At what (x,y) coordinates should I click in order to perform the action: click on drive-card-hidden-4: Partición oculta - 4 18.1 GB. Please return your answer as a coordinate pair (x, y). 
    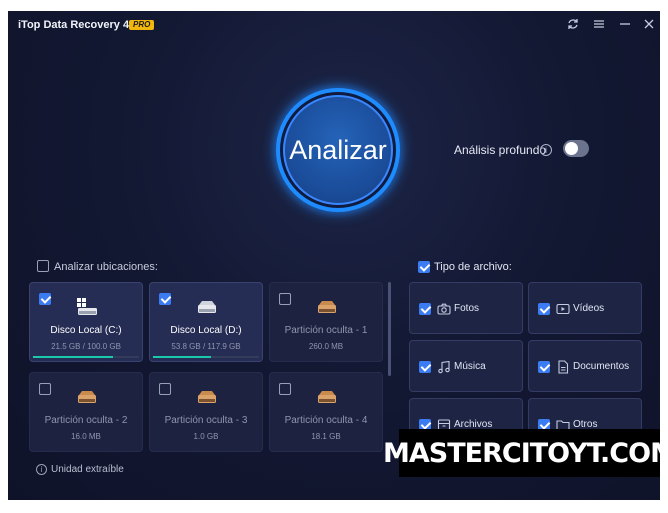
    Looking at the image, I should click on (326, 412).